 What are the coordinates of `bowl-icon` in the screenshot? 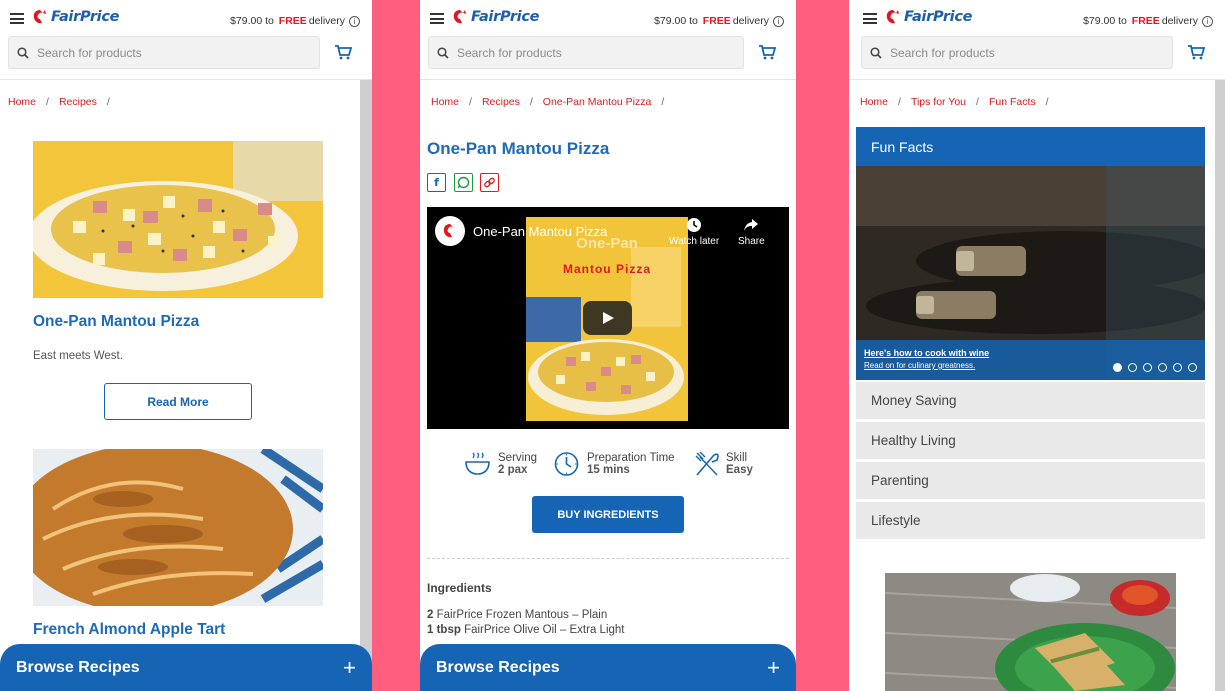 It's located at (477, 463).